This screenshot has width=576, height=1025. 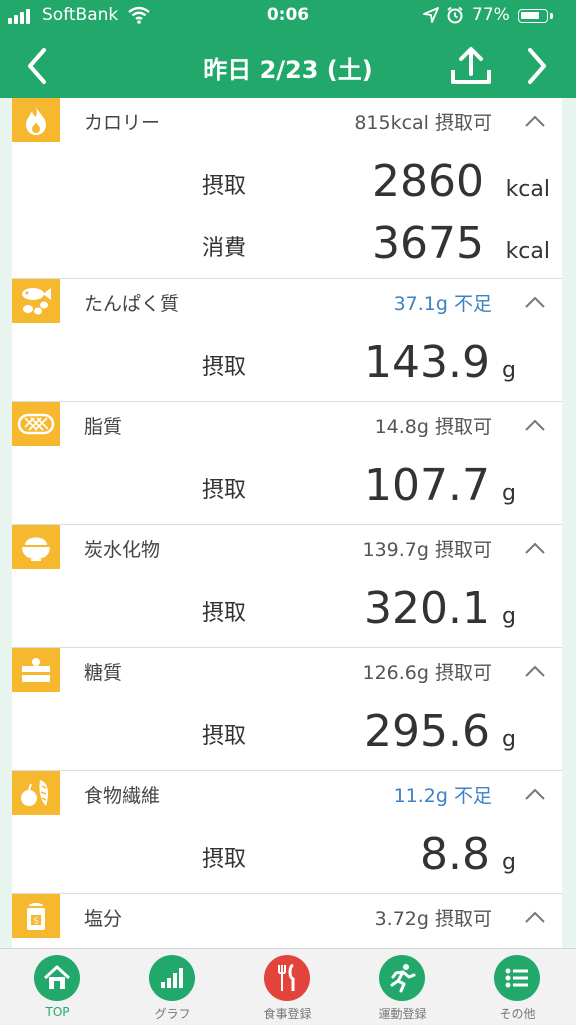 I want to click on tab-meal-log: 食事登録, so click(x=287, y=987).